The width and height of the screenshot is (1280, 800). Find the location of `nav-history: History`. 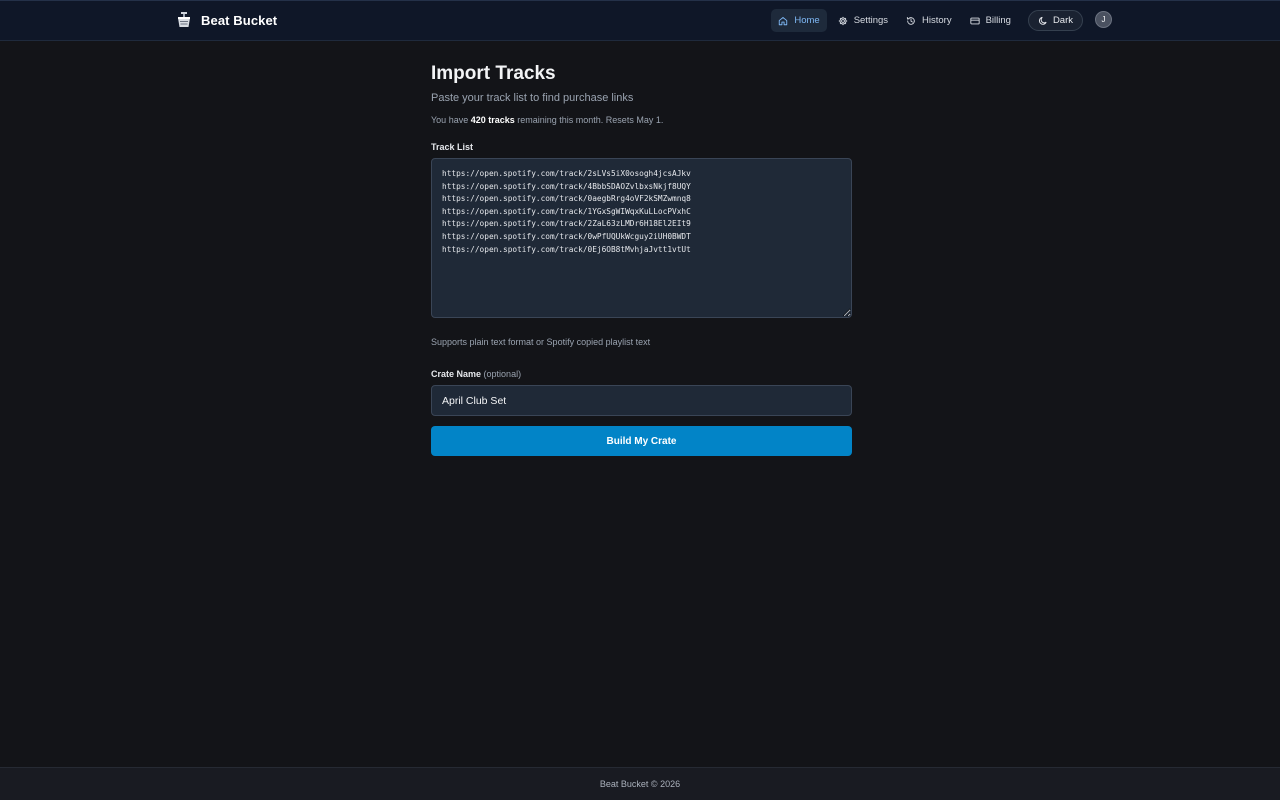

nav-history: History is located at coordinates (929, 20).